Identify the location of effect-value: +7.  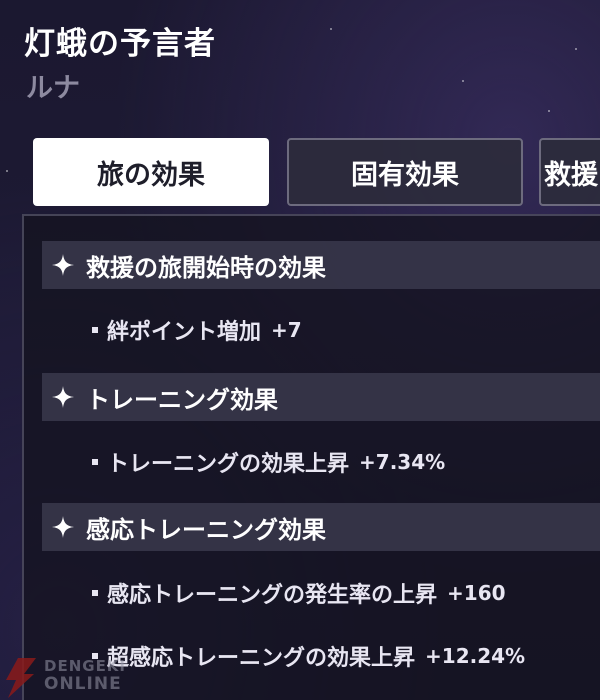
(286, 330).